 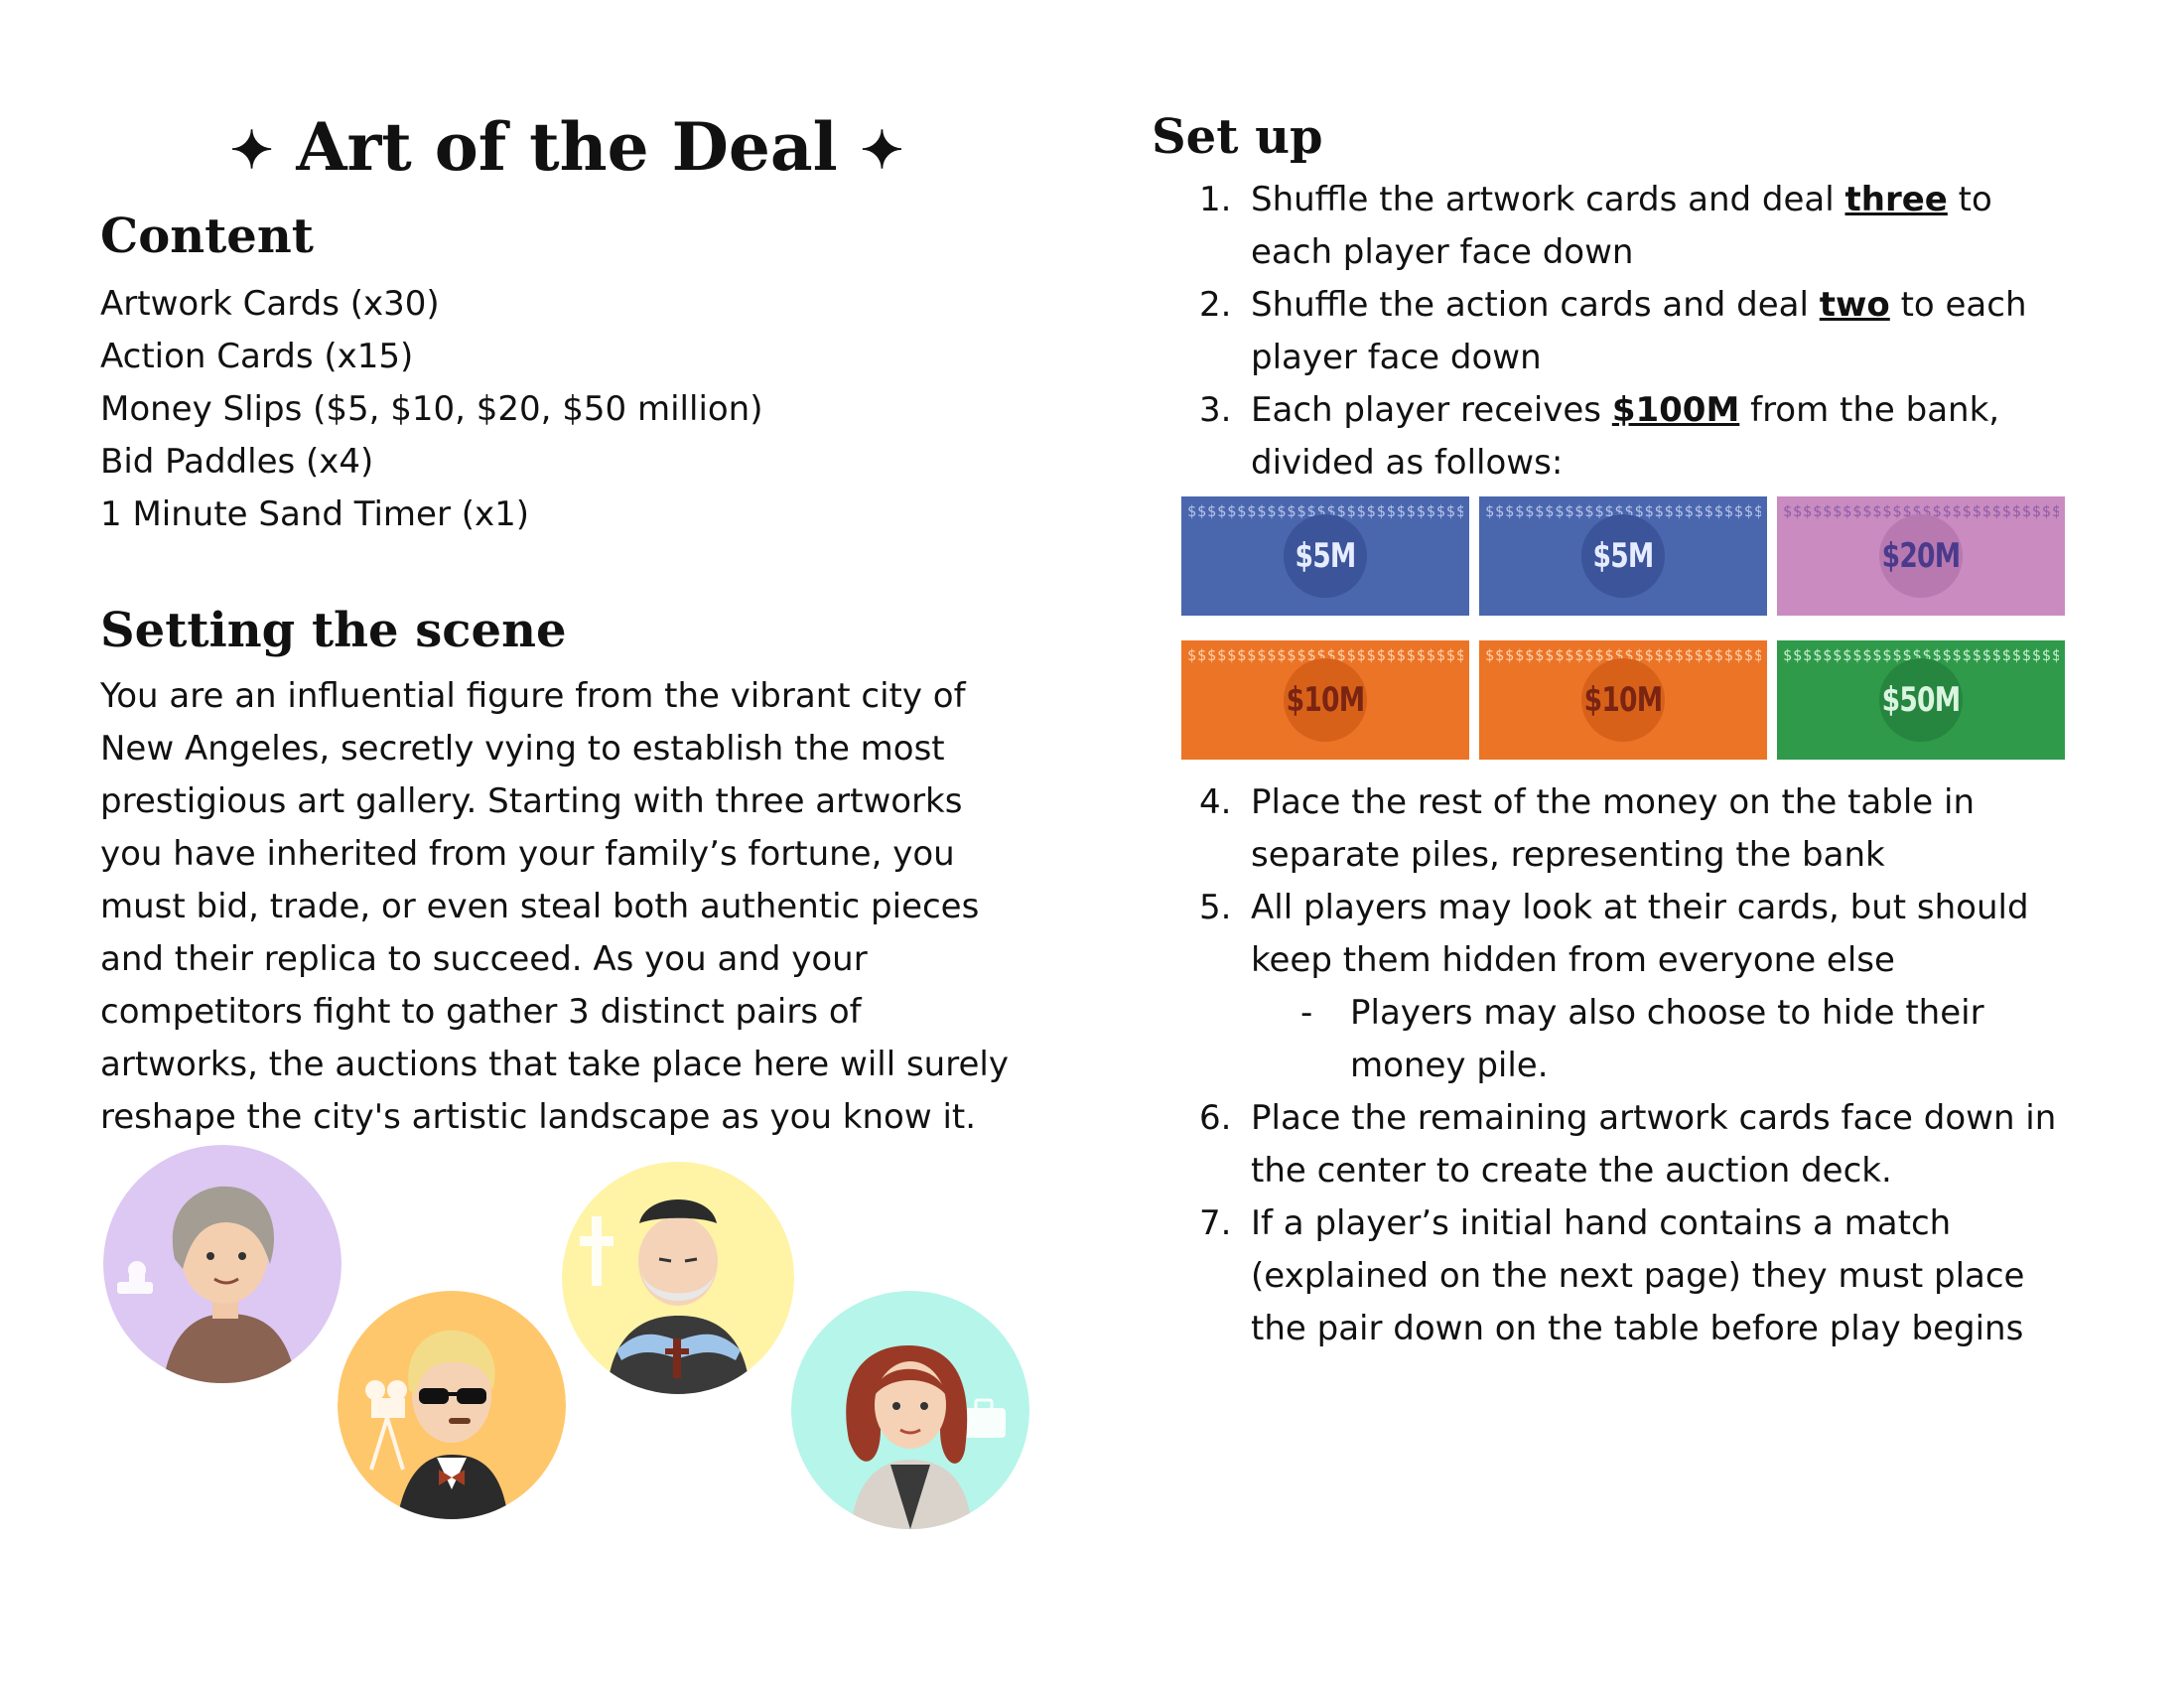 I want to click on elderly-woman-avatar, so click(x=222, y=1264).